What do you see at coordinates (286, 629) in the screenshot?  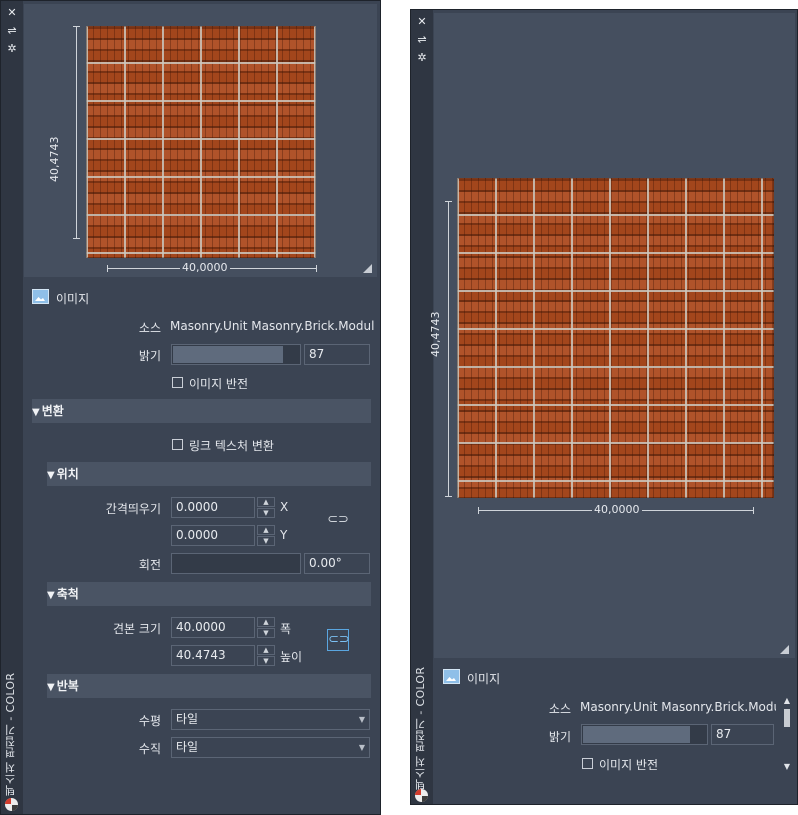 I see `sample-width-axis-label: 폭` at bounding box center [286, 629].